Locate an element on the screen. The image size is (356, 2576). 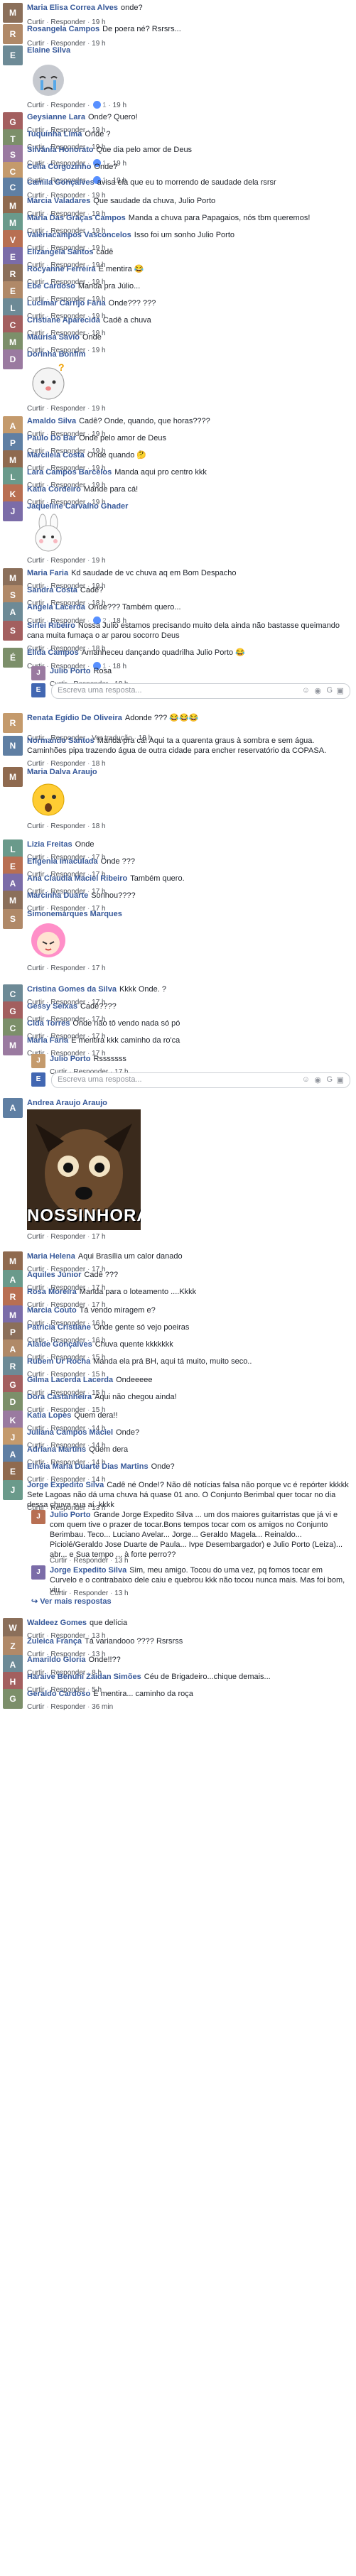
author-link: Katia Cordeiro is located at coordinates (54, 490).